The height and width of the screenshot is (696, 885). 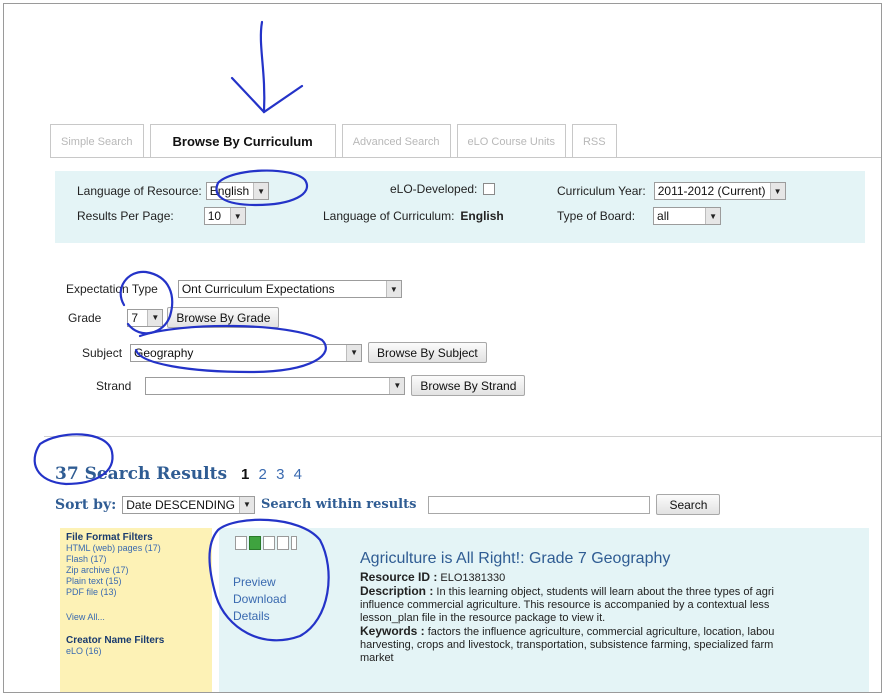 What do you see at coordinates (136, 570) in the screenshot?
I see `filter-item: Zip archive (17)` at bounding box center [136, 570].